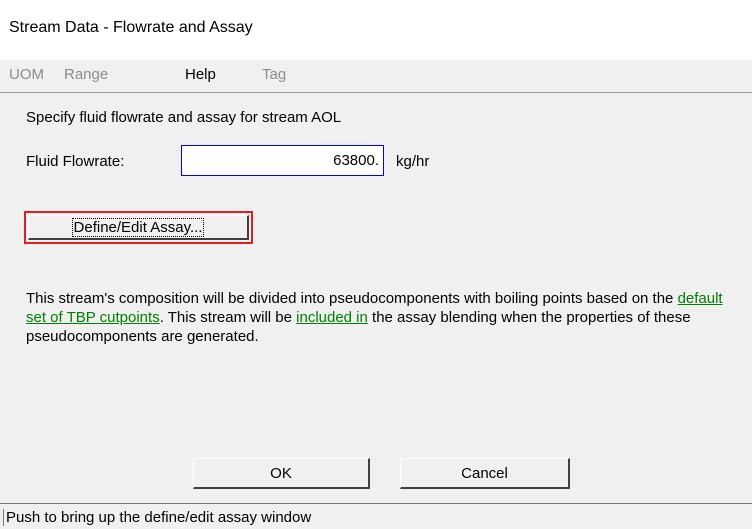  Describe the element at coordinates (282, 160) in the screenshot. I see `flowrate-input` at that location.